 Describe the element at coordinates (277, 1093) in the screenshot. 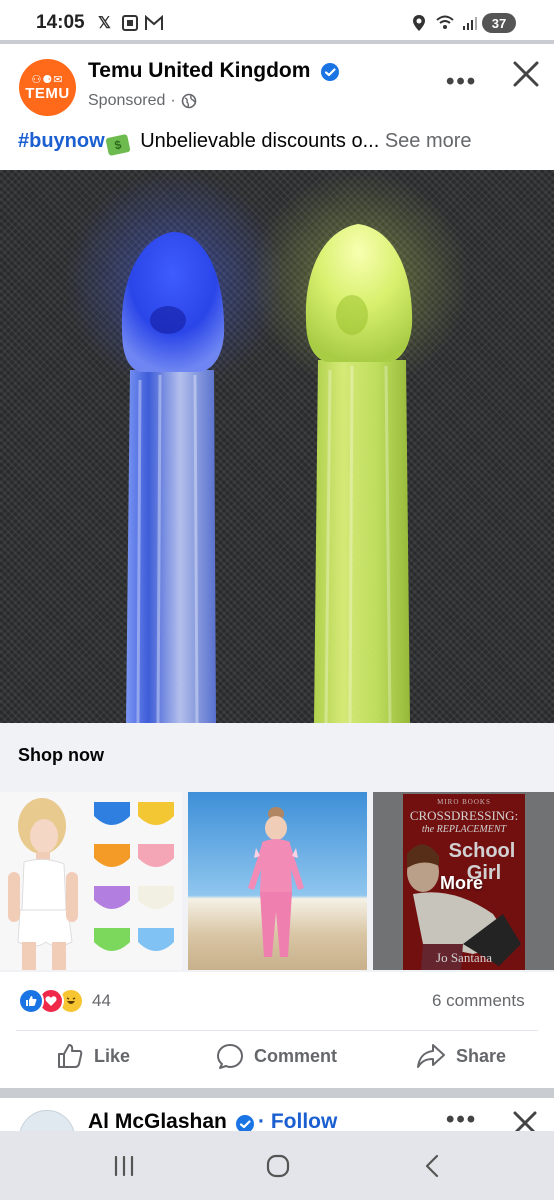

I see `post-separator` at that location.